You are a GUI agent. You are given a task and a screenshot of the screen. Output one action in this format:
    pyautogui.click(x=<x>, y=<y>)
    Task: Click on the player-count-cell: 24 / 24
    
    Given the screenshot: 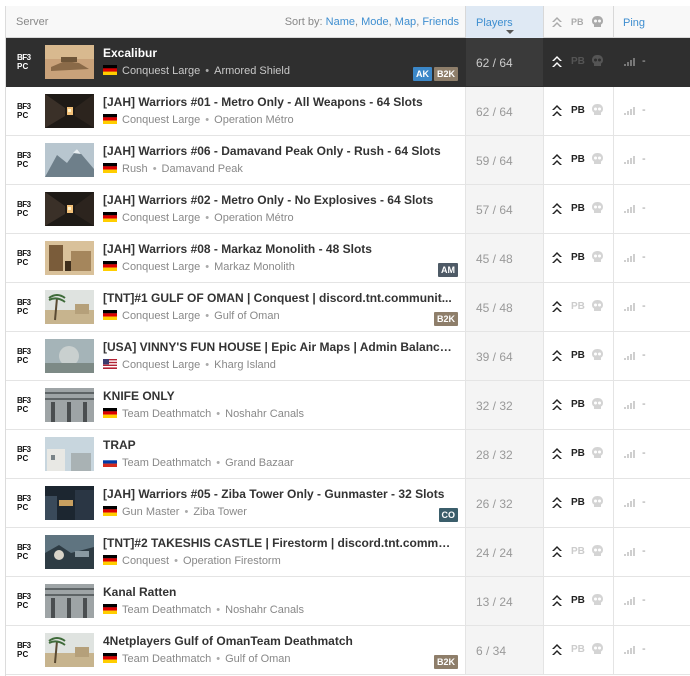 What is the action you would take?
    pyautogui.click(x=504, y=552)
    